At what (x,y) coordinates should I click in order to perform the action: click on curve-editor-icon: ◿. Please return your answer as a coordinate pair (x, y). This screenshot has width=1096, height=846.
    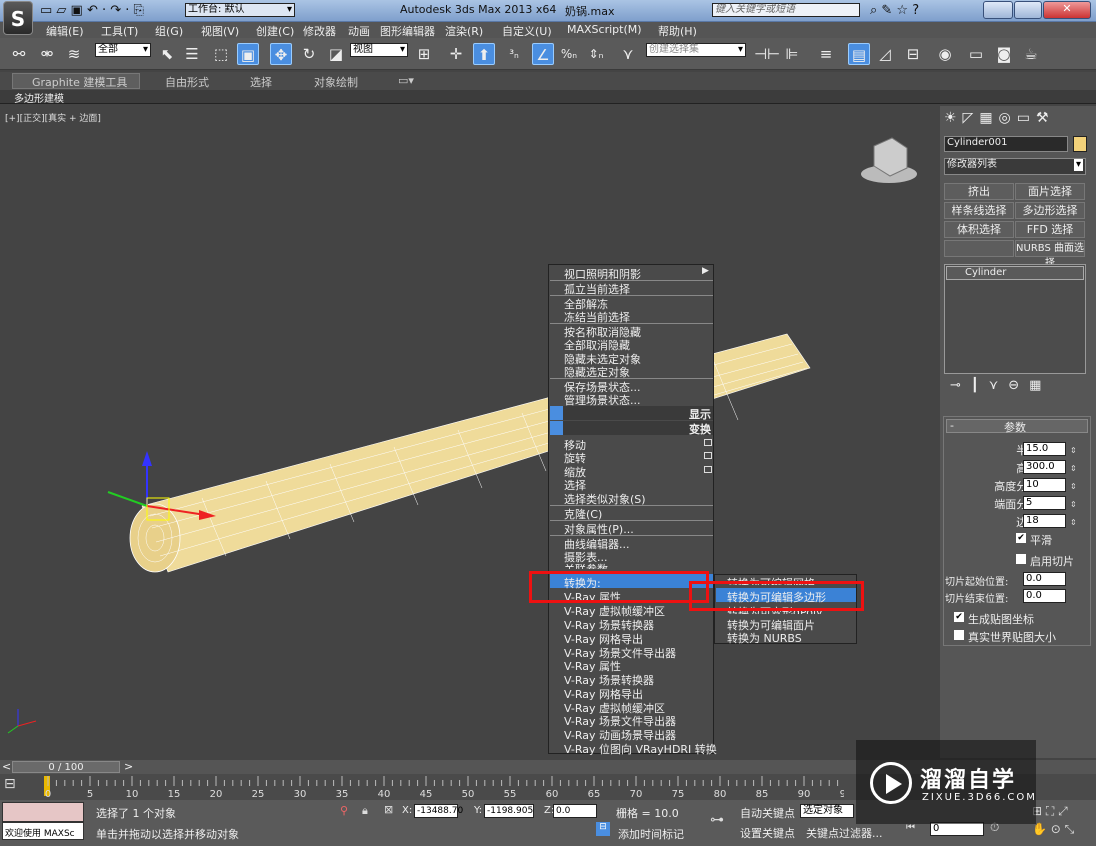
    Looking at the image, I should click on (885, 54).